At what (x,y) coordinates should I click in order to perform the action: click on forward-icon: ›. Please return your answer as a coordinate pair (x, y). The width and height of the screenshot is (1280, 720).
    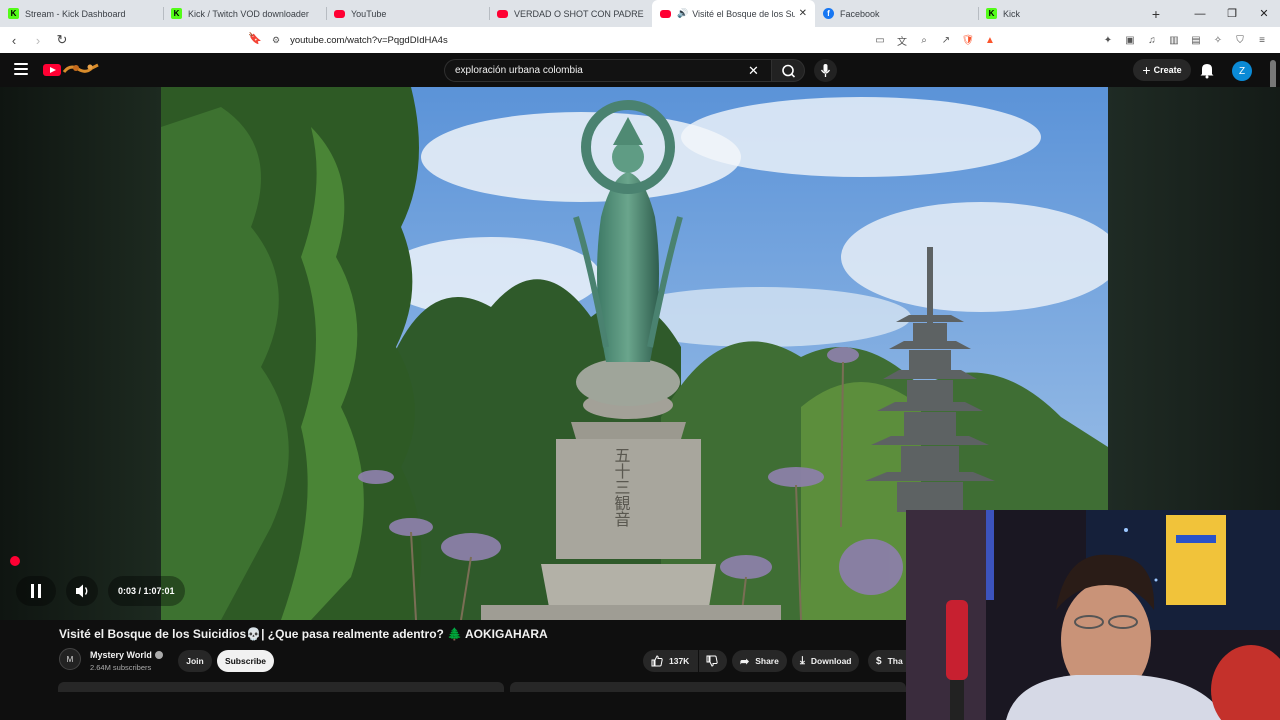
    Looking at the image, I should click on (38, 40).